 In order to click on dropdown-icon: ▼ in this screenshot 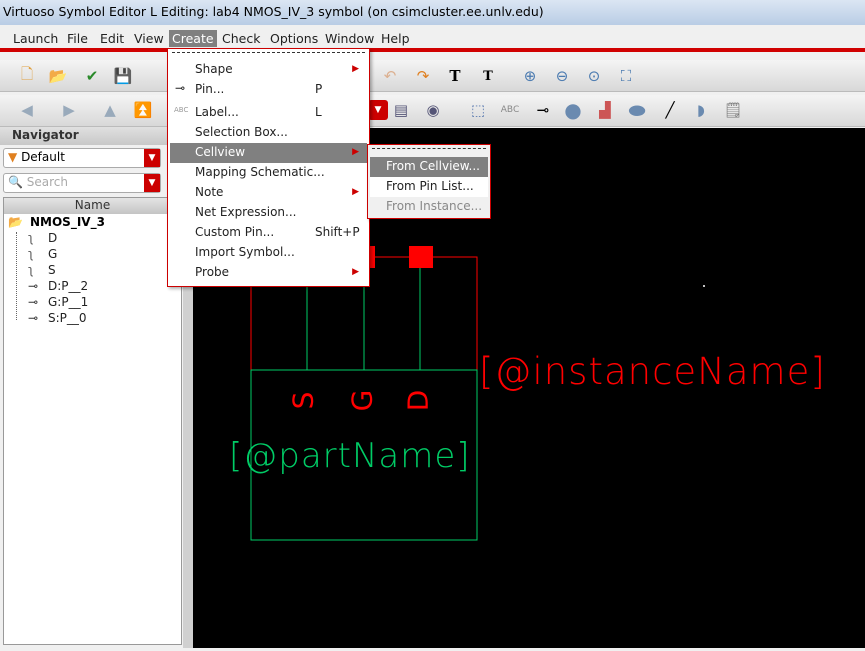, I will do `click(378, 110)`.